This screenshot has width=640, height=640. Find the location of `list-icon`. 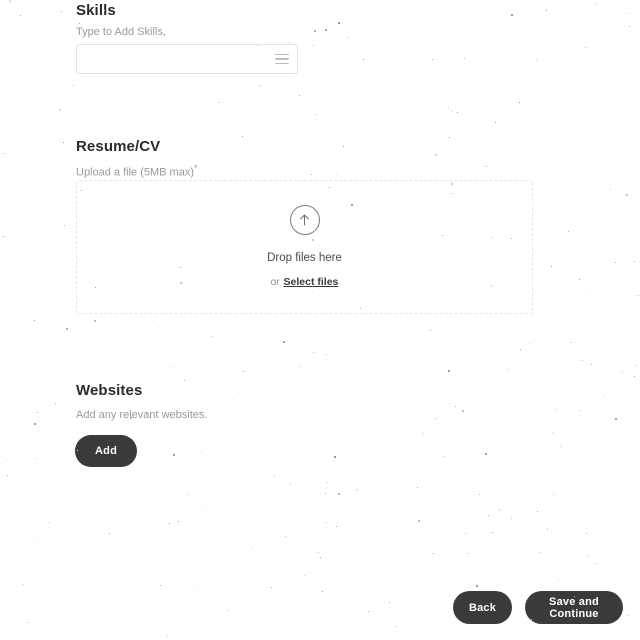

list-icon is located at coordinates (286, 59).